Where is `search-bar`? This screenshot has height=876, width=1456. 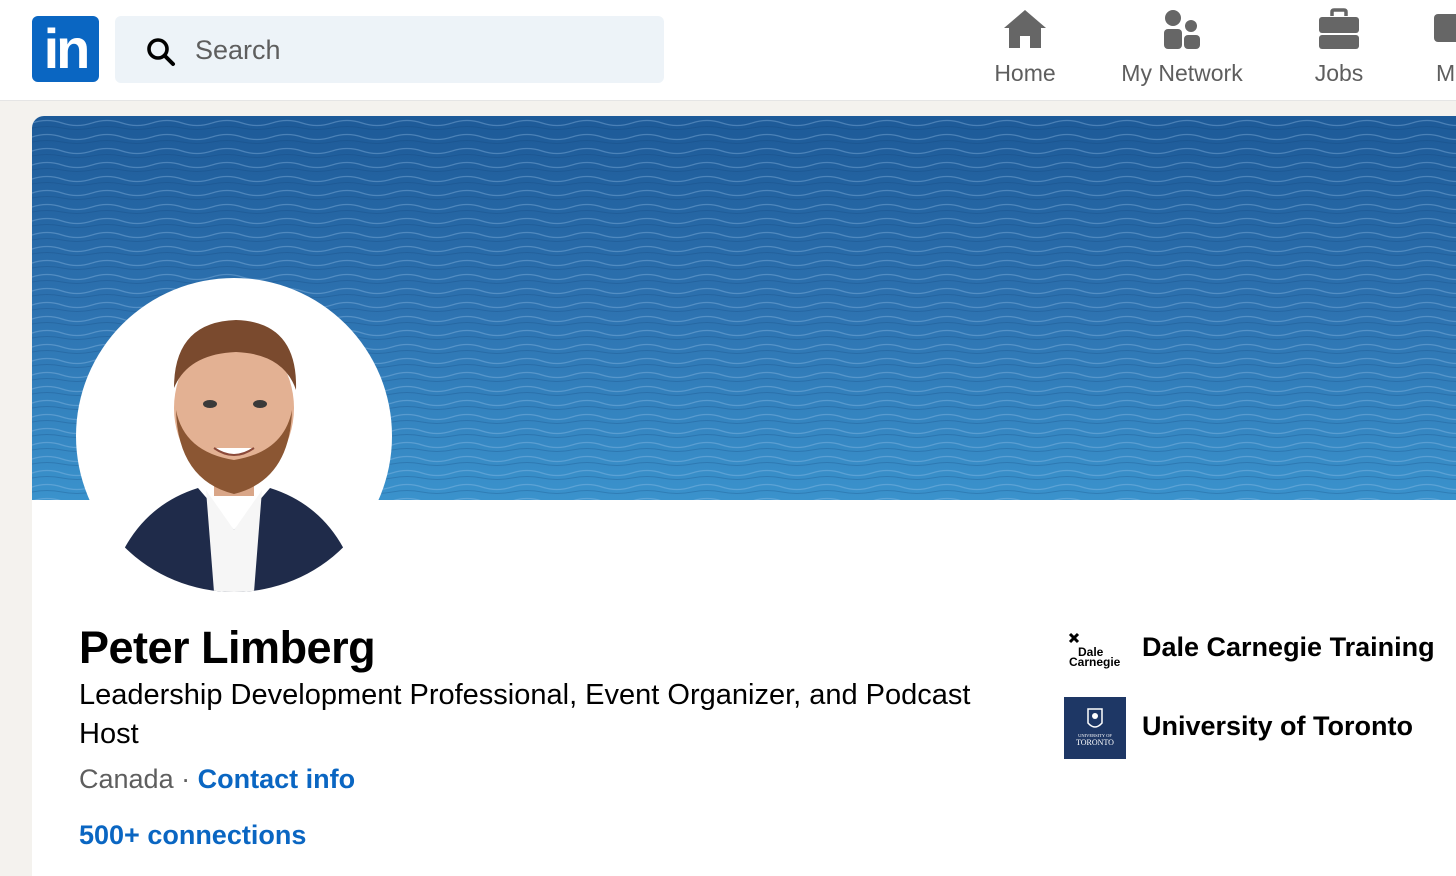
search-bar is located at coordinates (389, 50).